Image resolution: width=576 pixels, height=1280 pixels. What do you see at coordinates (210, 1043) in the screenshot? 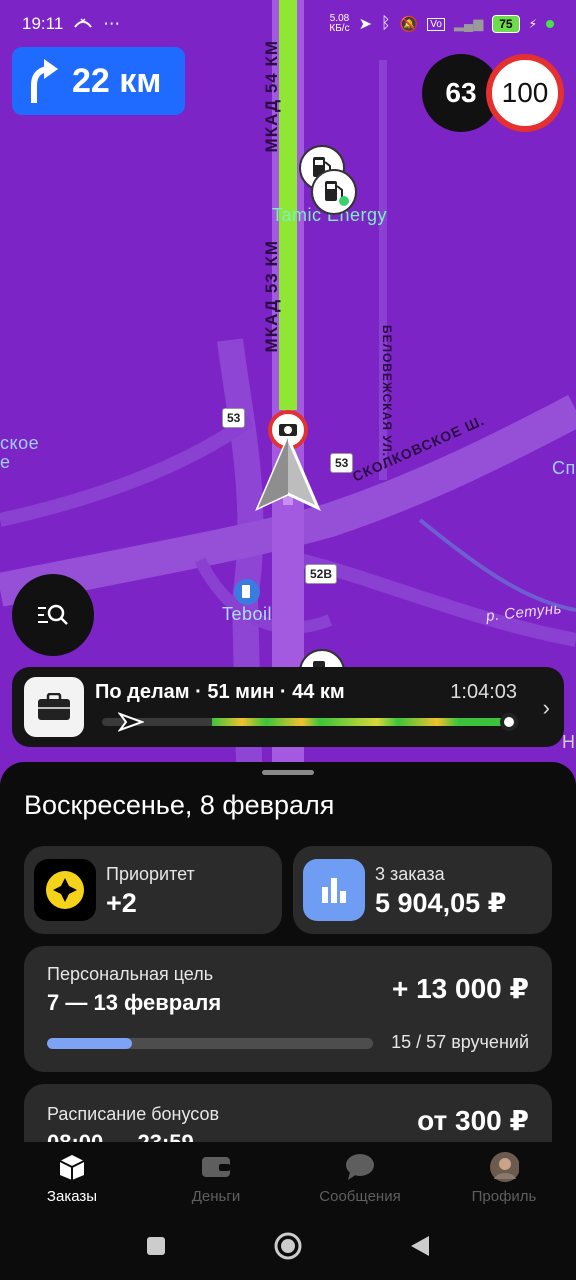
I see `goal-progress-bar` at bounding box center [210, 1043].